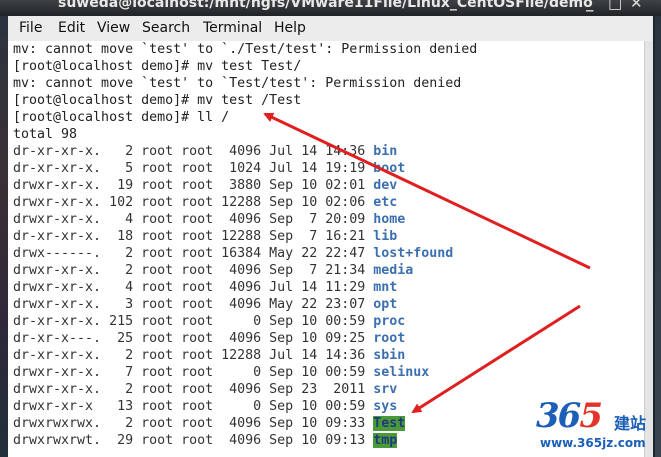  Describe the element at coordinates (385, 440) in the screenshot. I see `listing-name-highlighted: tmp` at that location.